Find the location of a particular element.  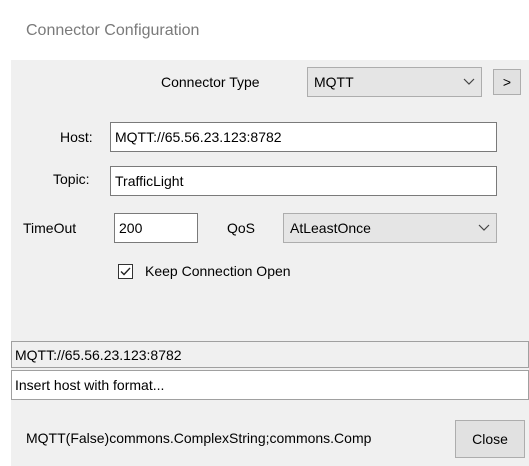

host-value: MQTT://65.56.23.123:8782 is located at coordinates (198, 137).